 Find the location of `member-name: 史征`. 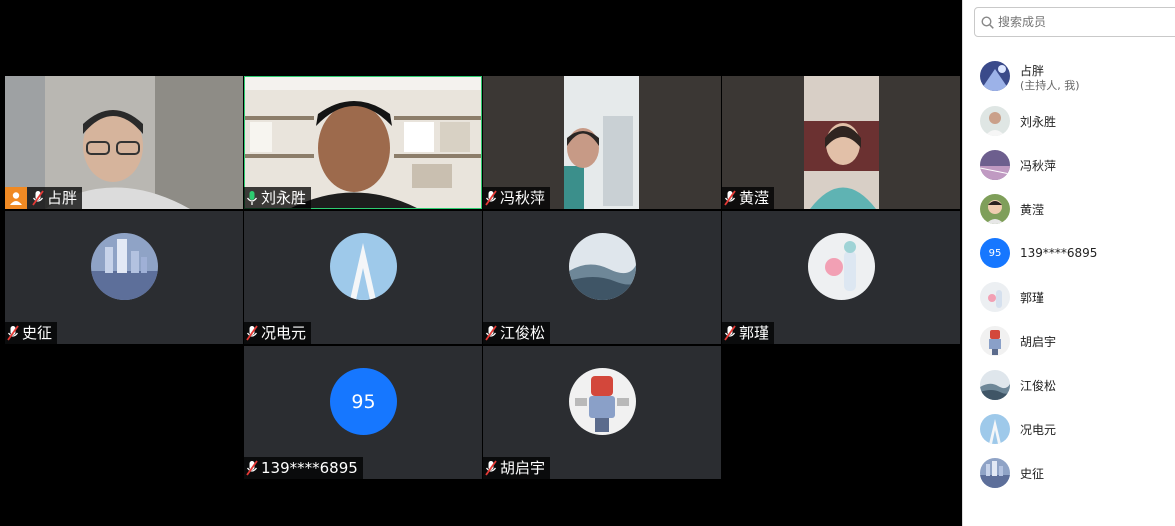

member-name: 史征 is located at coordinates (1032, 473).